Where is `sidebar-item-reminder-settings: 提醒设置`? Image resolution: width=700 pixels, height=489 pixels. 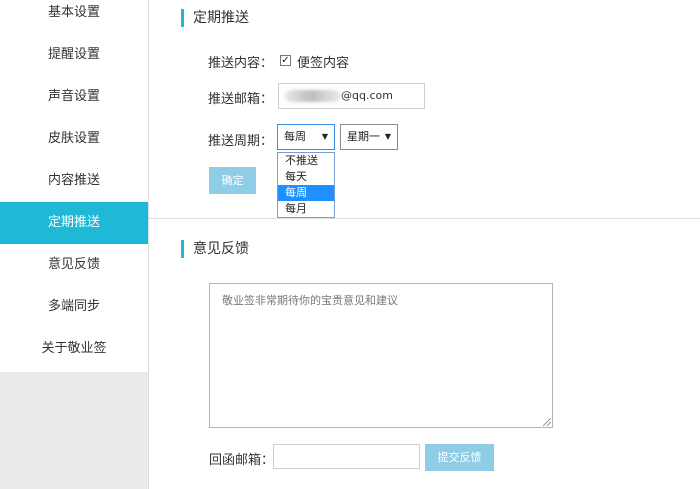 sidebar-item-reminder-settings: 提醒设置 is located at coordinates (74, 55).